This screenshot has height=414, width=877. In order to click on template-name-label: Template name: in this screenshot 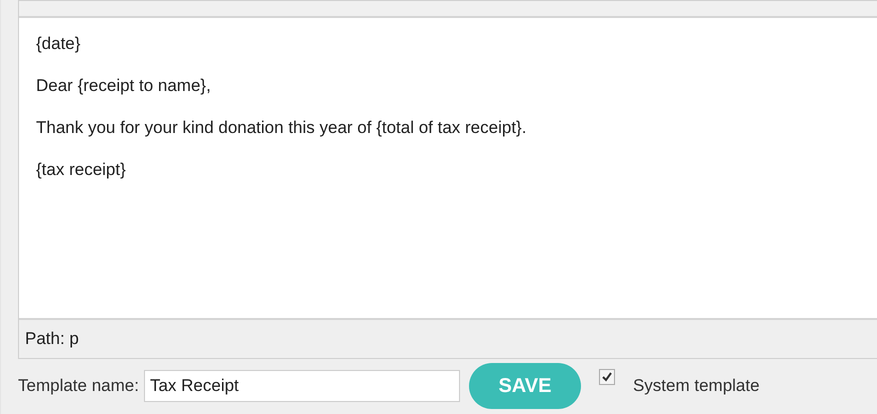, I will do `click(78, 386)`.